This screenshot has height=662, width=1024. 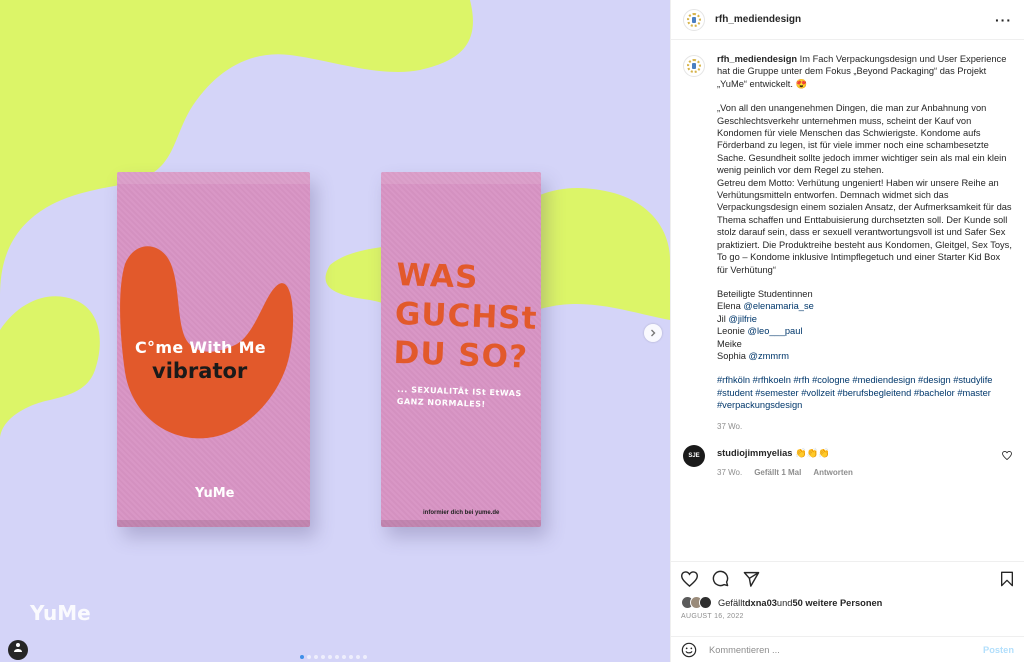 I want to click on comment-text: 👏👏👏, so click(x=811, y=452).